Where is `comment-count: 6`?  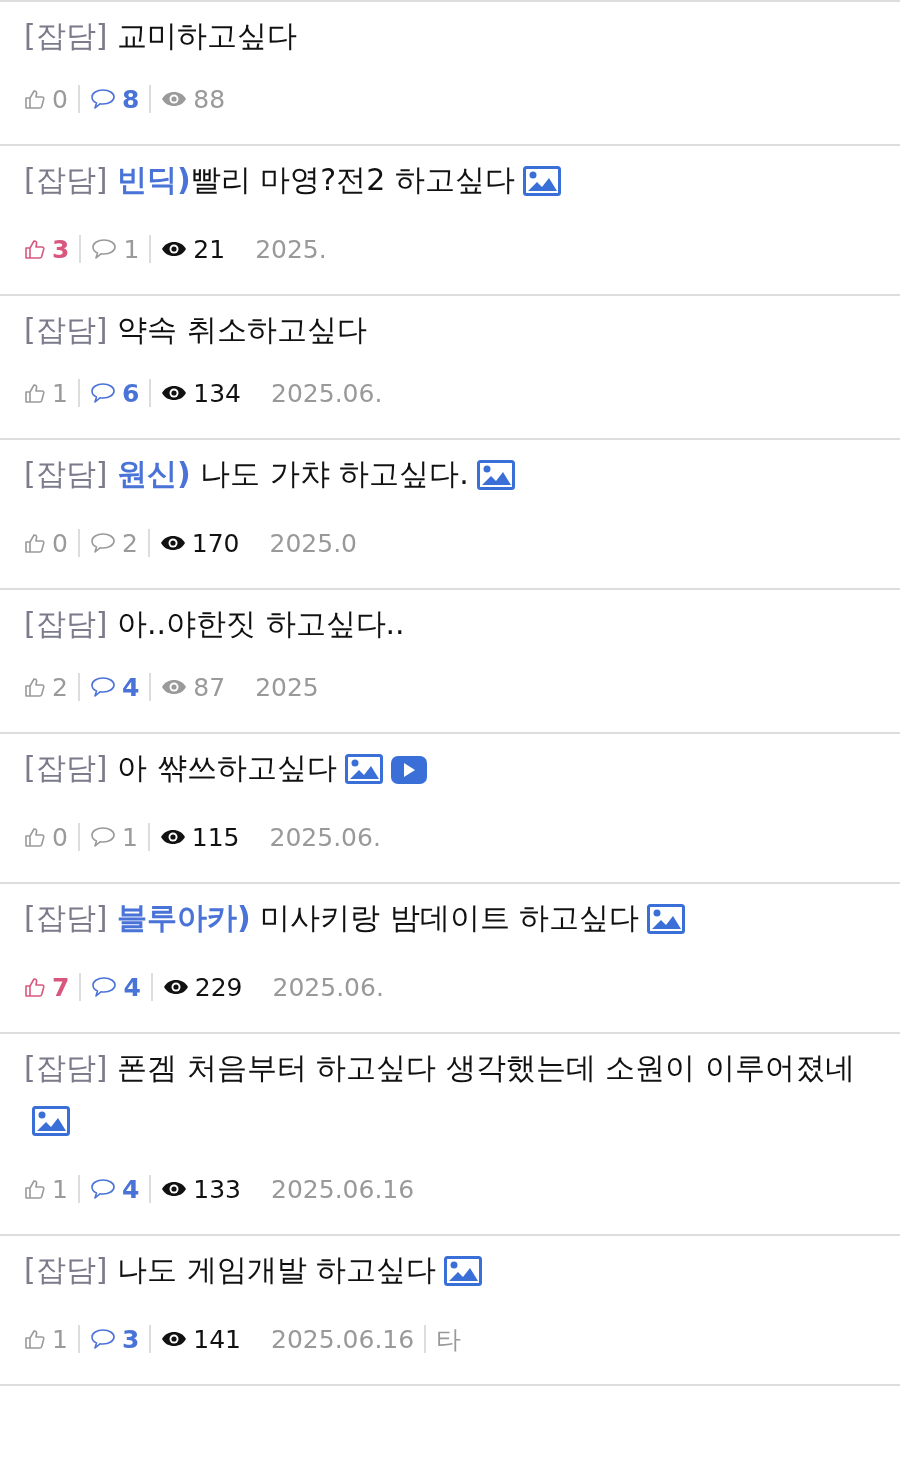 comment-count: 6 is located at coordinates (130, 393).